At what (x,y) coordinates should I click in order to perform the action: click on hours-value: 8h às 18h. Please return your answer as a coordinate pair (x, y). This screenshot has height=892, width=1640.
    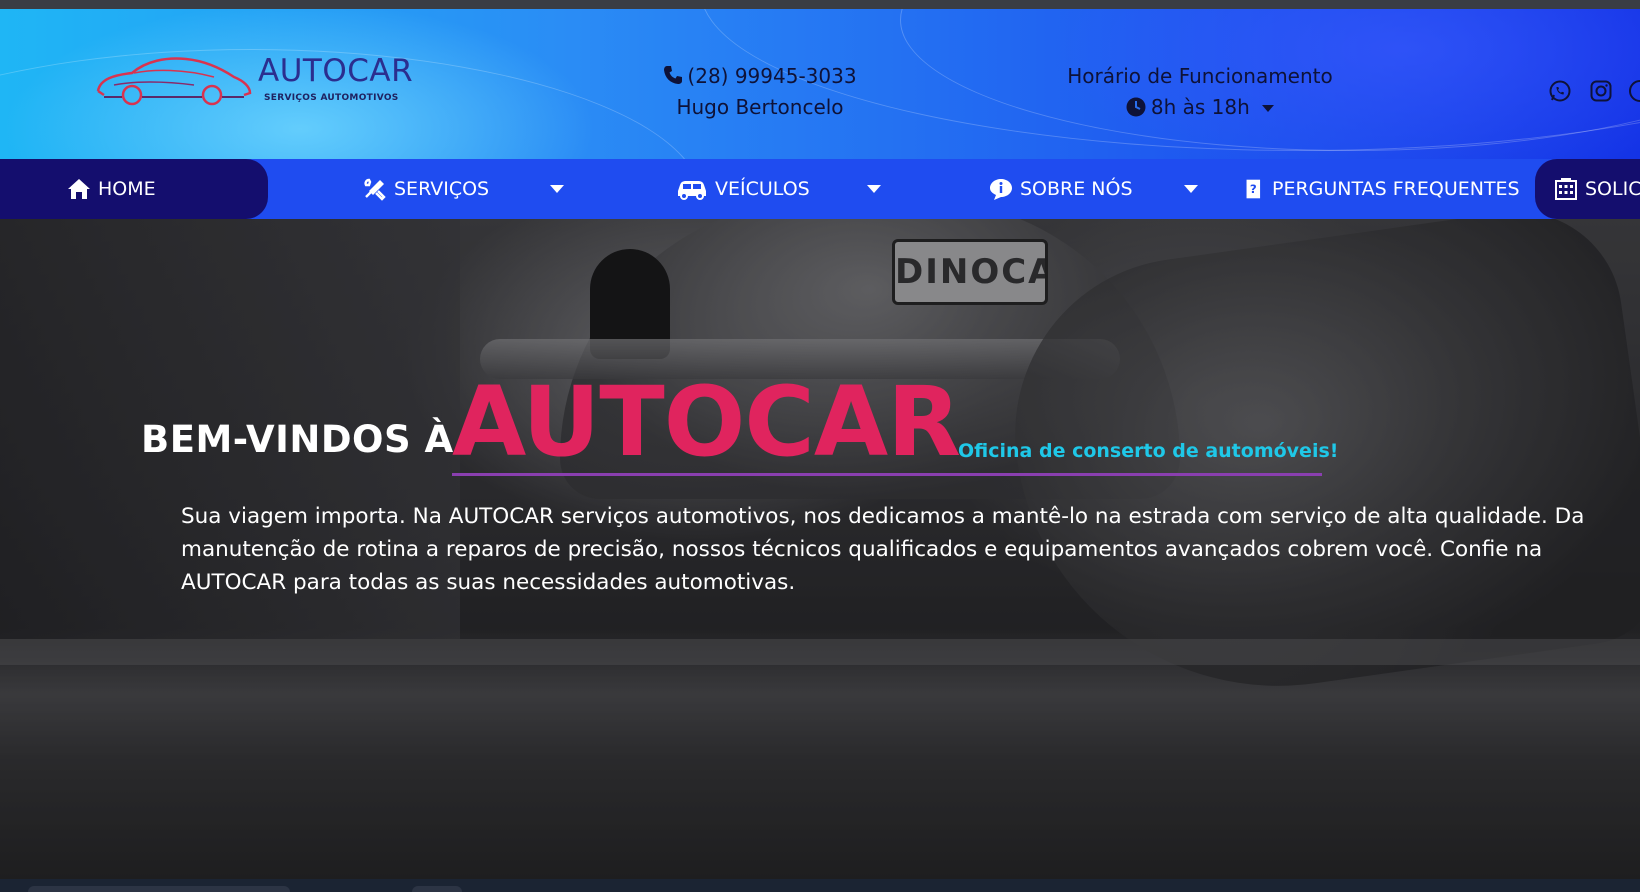
    Looking at the image, I should click on (1200, 107).